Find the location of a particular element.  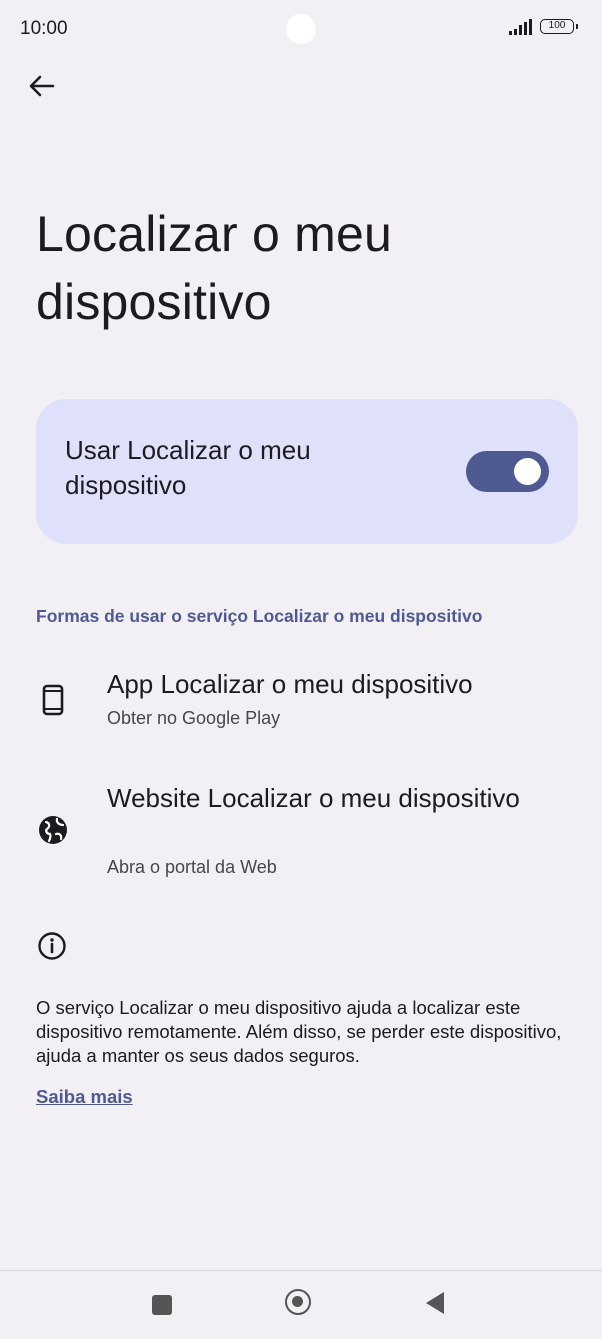

option-website-title: Website Localizar o meu dispositivo is located at coordinates (313, 798).